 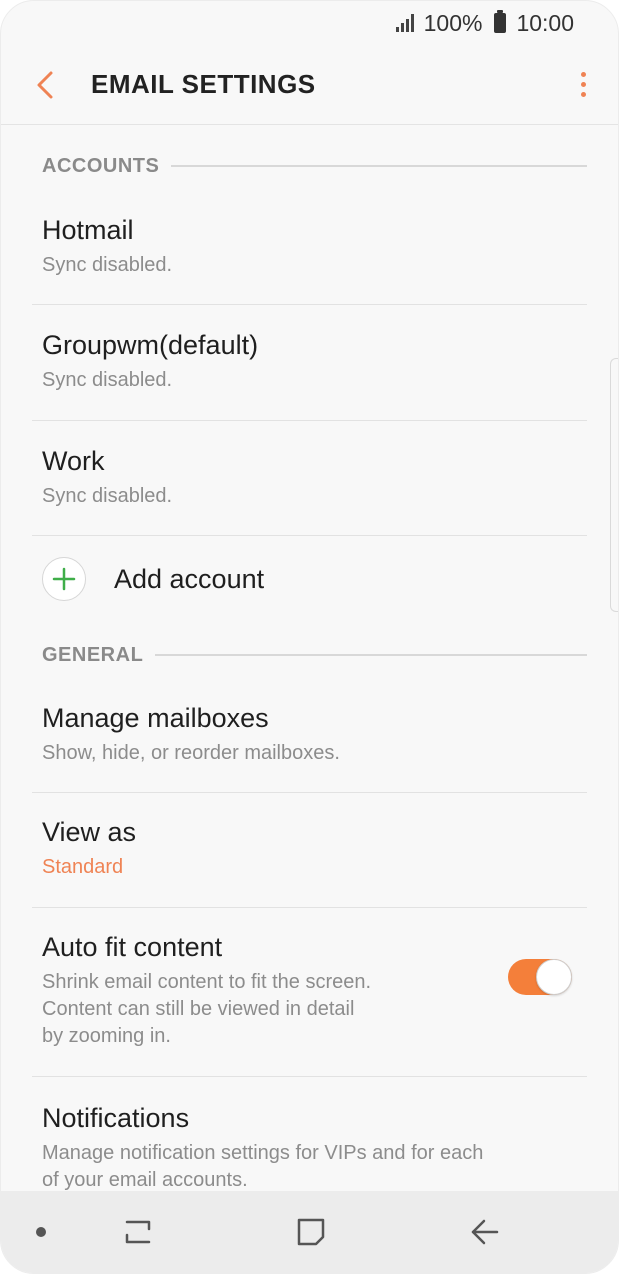 What do you see at coordinates (583, 85) in the screenshot?
I see `more-options-button` at bounding box center [583, 85].